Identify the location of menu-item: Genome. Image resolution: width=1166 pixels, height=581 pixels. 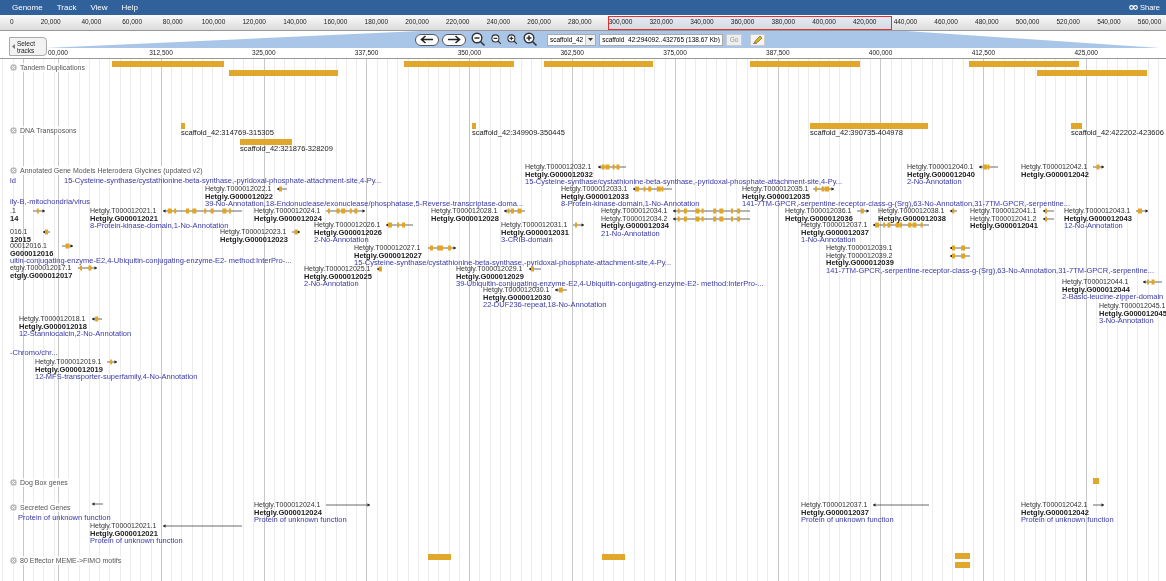
(27, 7).